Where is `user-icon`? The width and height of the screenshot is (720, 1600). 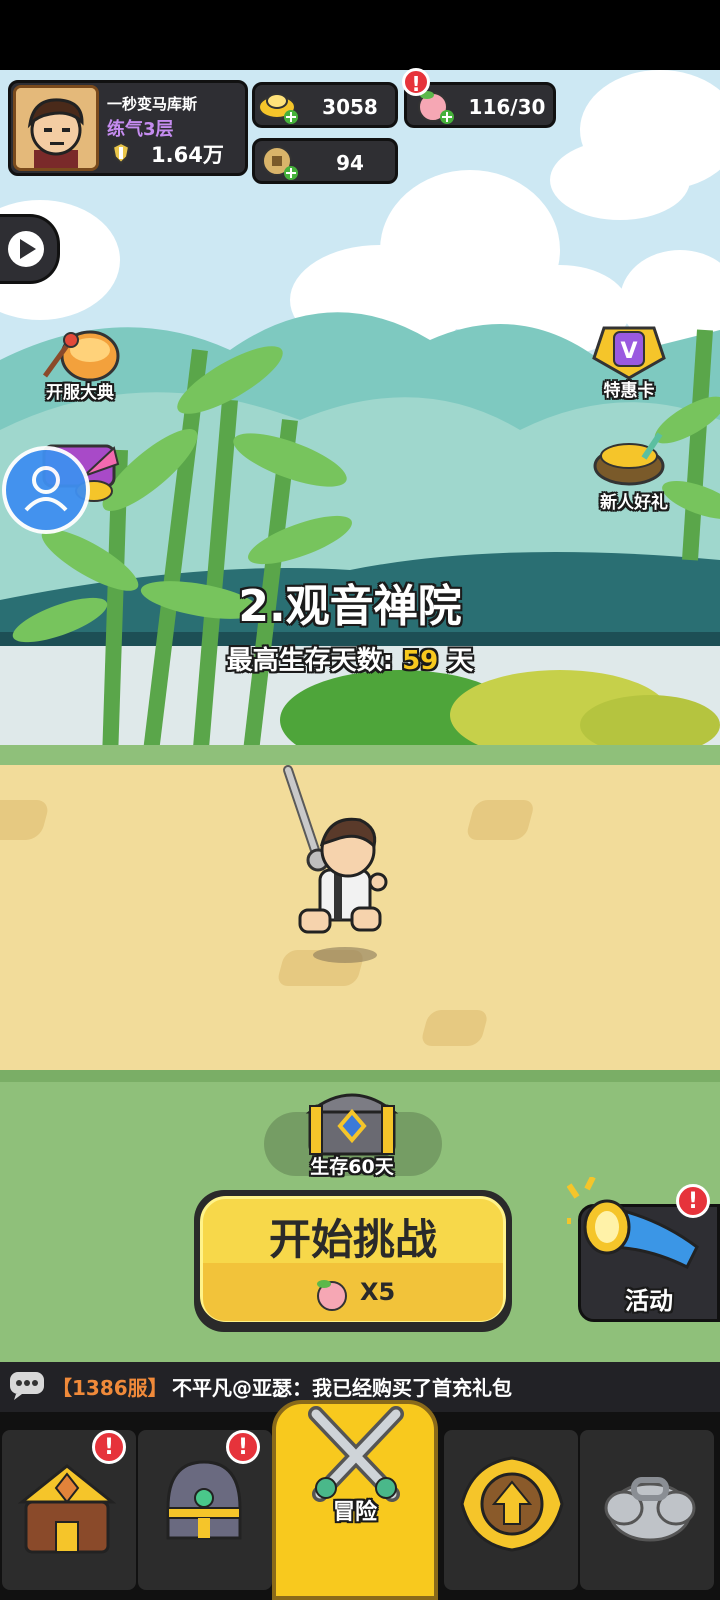
user-icon is located at coordinates (46, 489).